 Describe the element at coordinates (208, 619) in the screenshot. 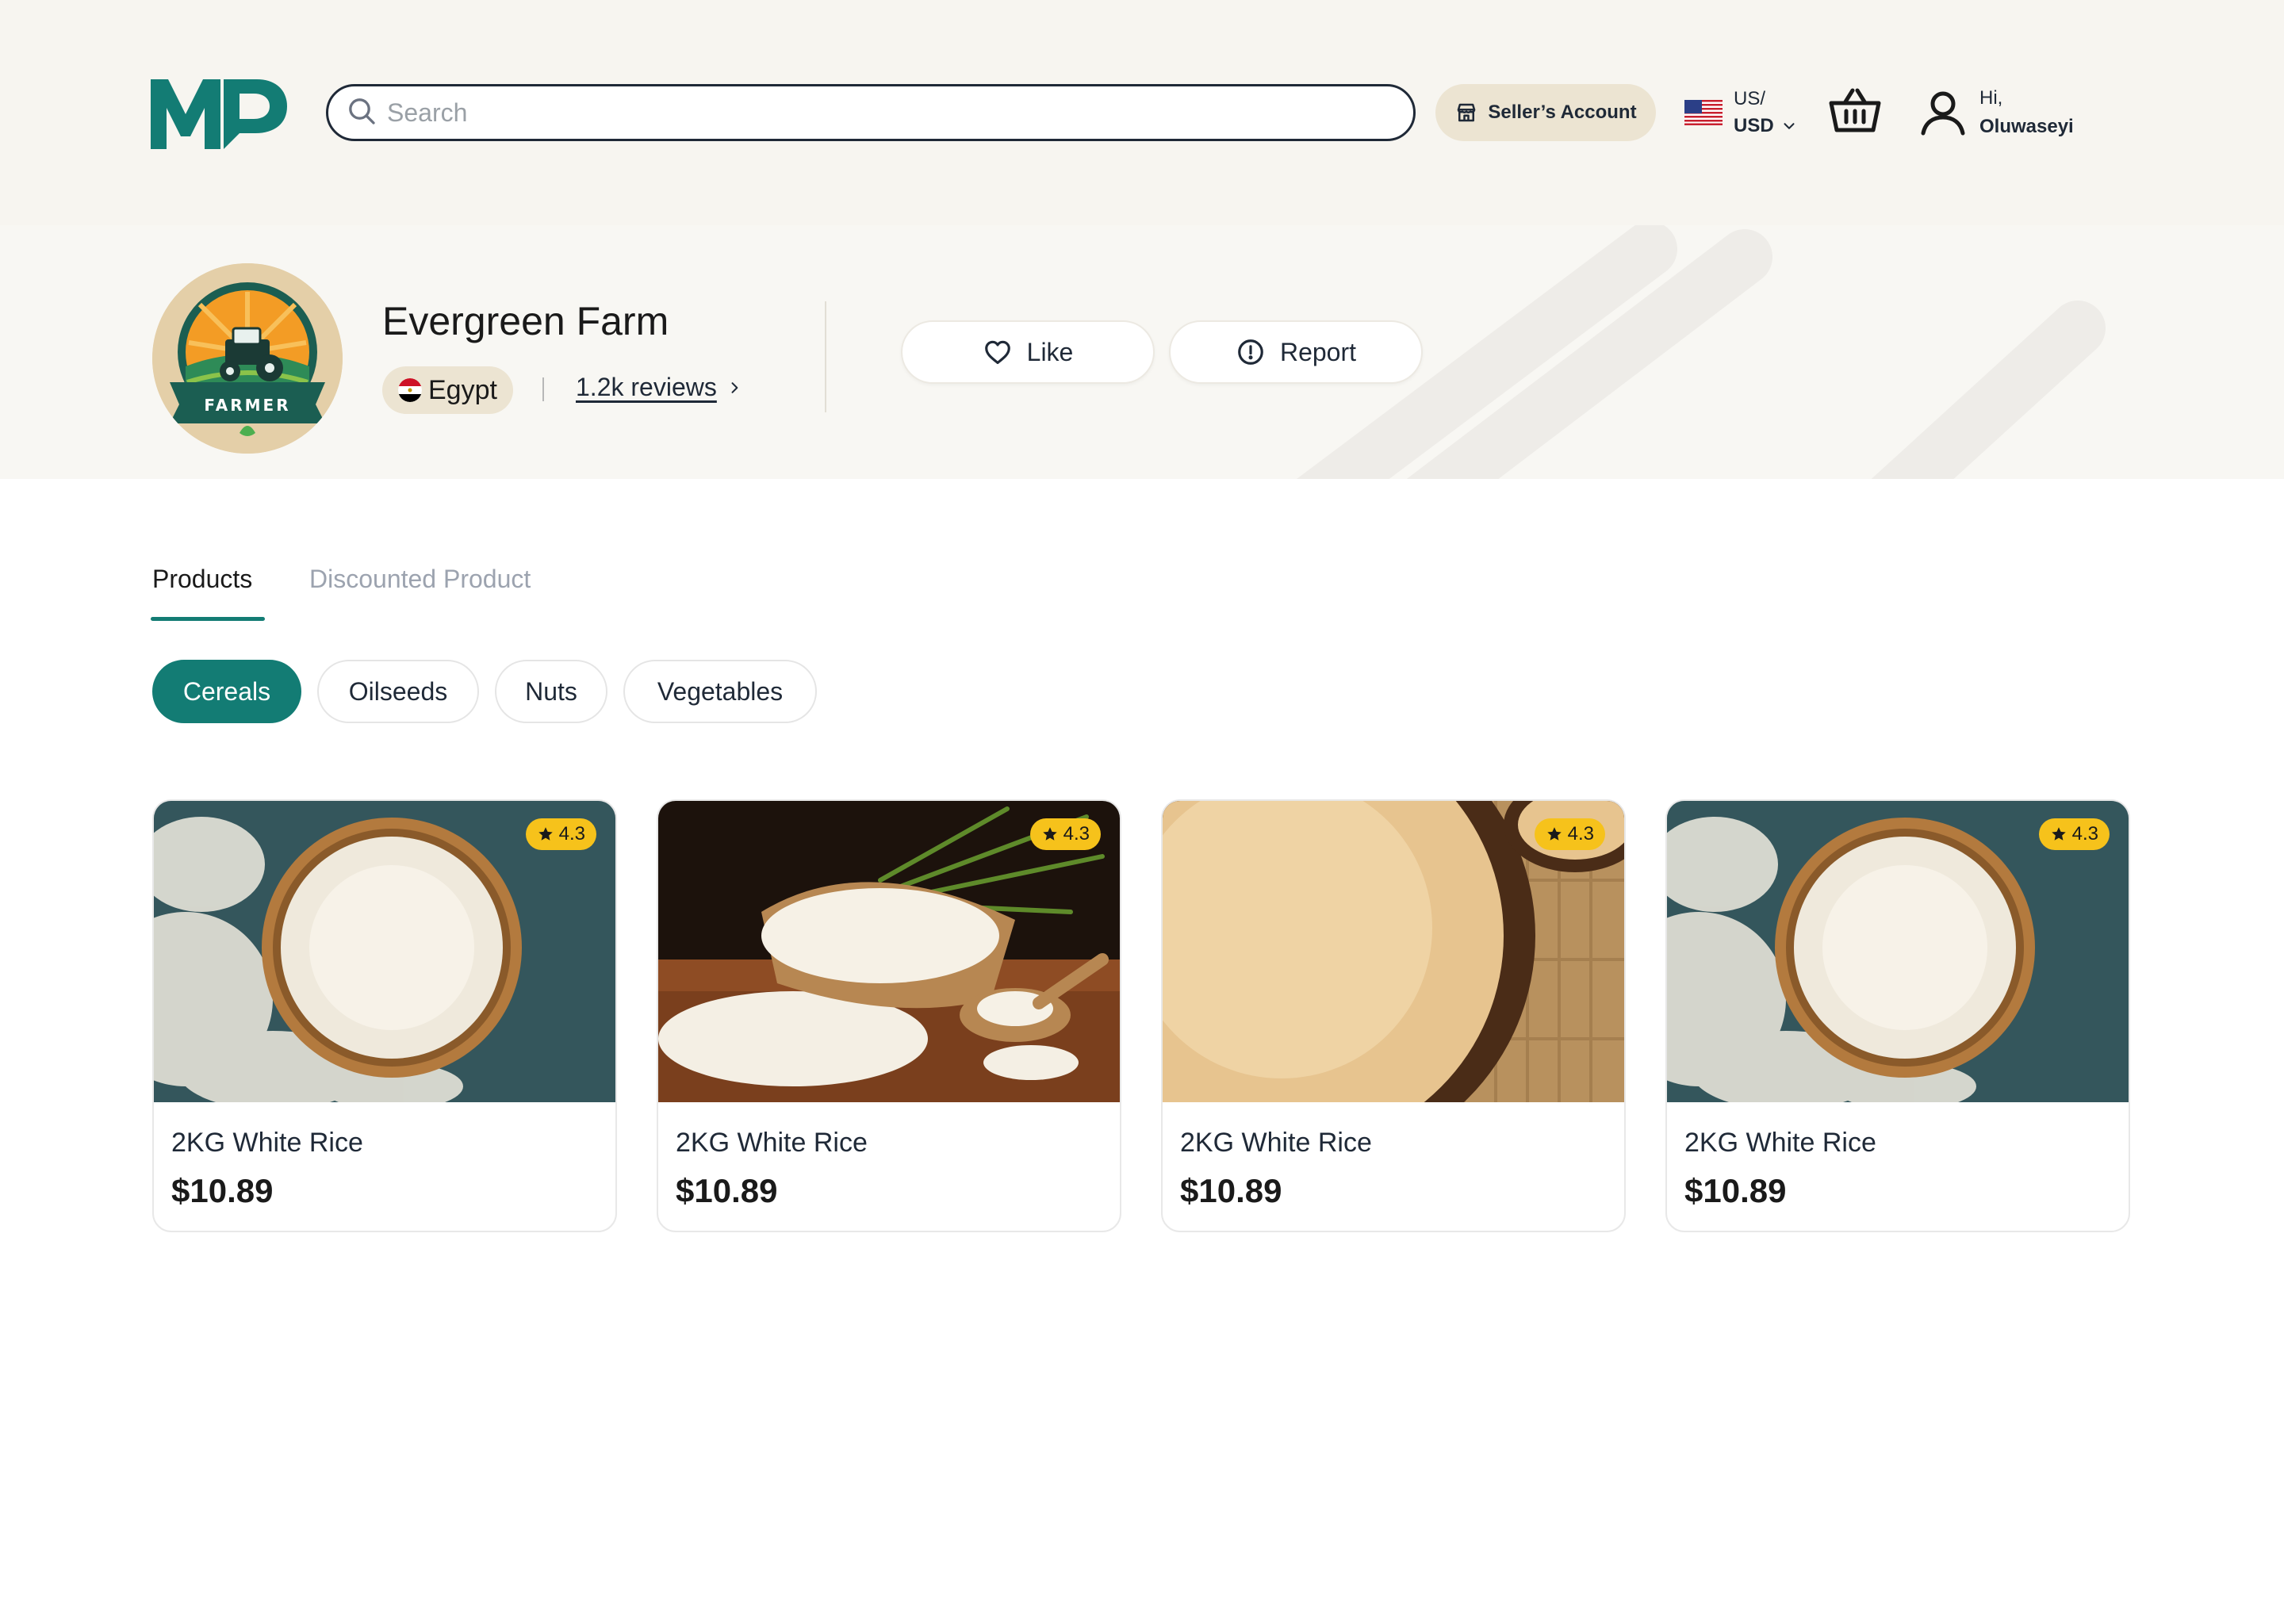

I see `active-tab-indicator` at that location.